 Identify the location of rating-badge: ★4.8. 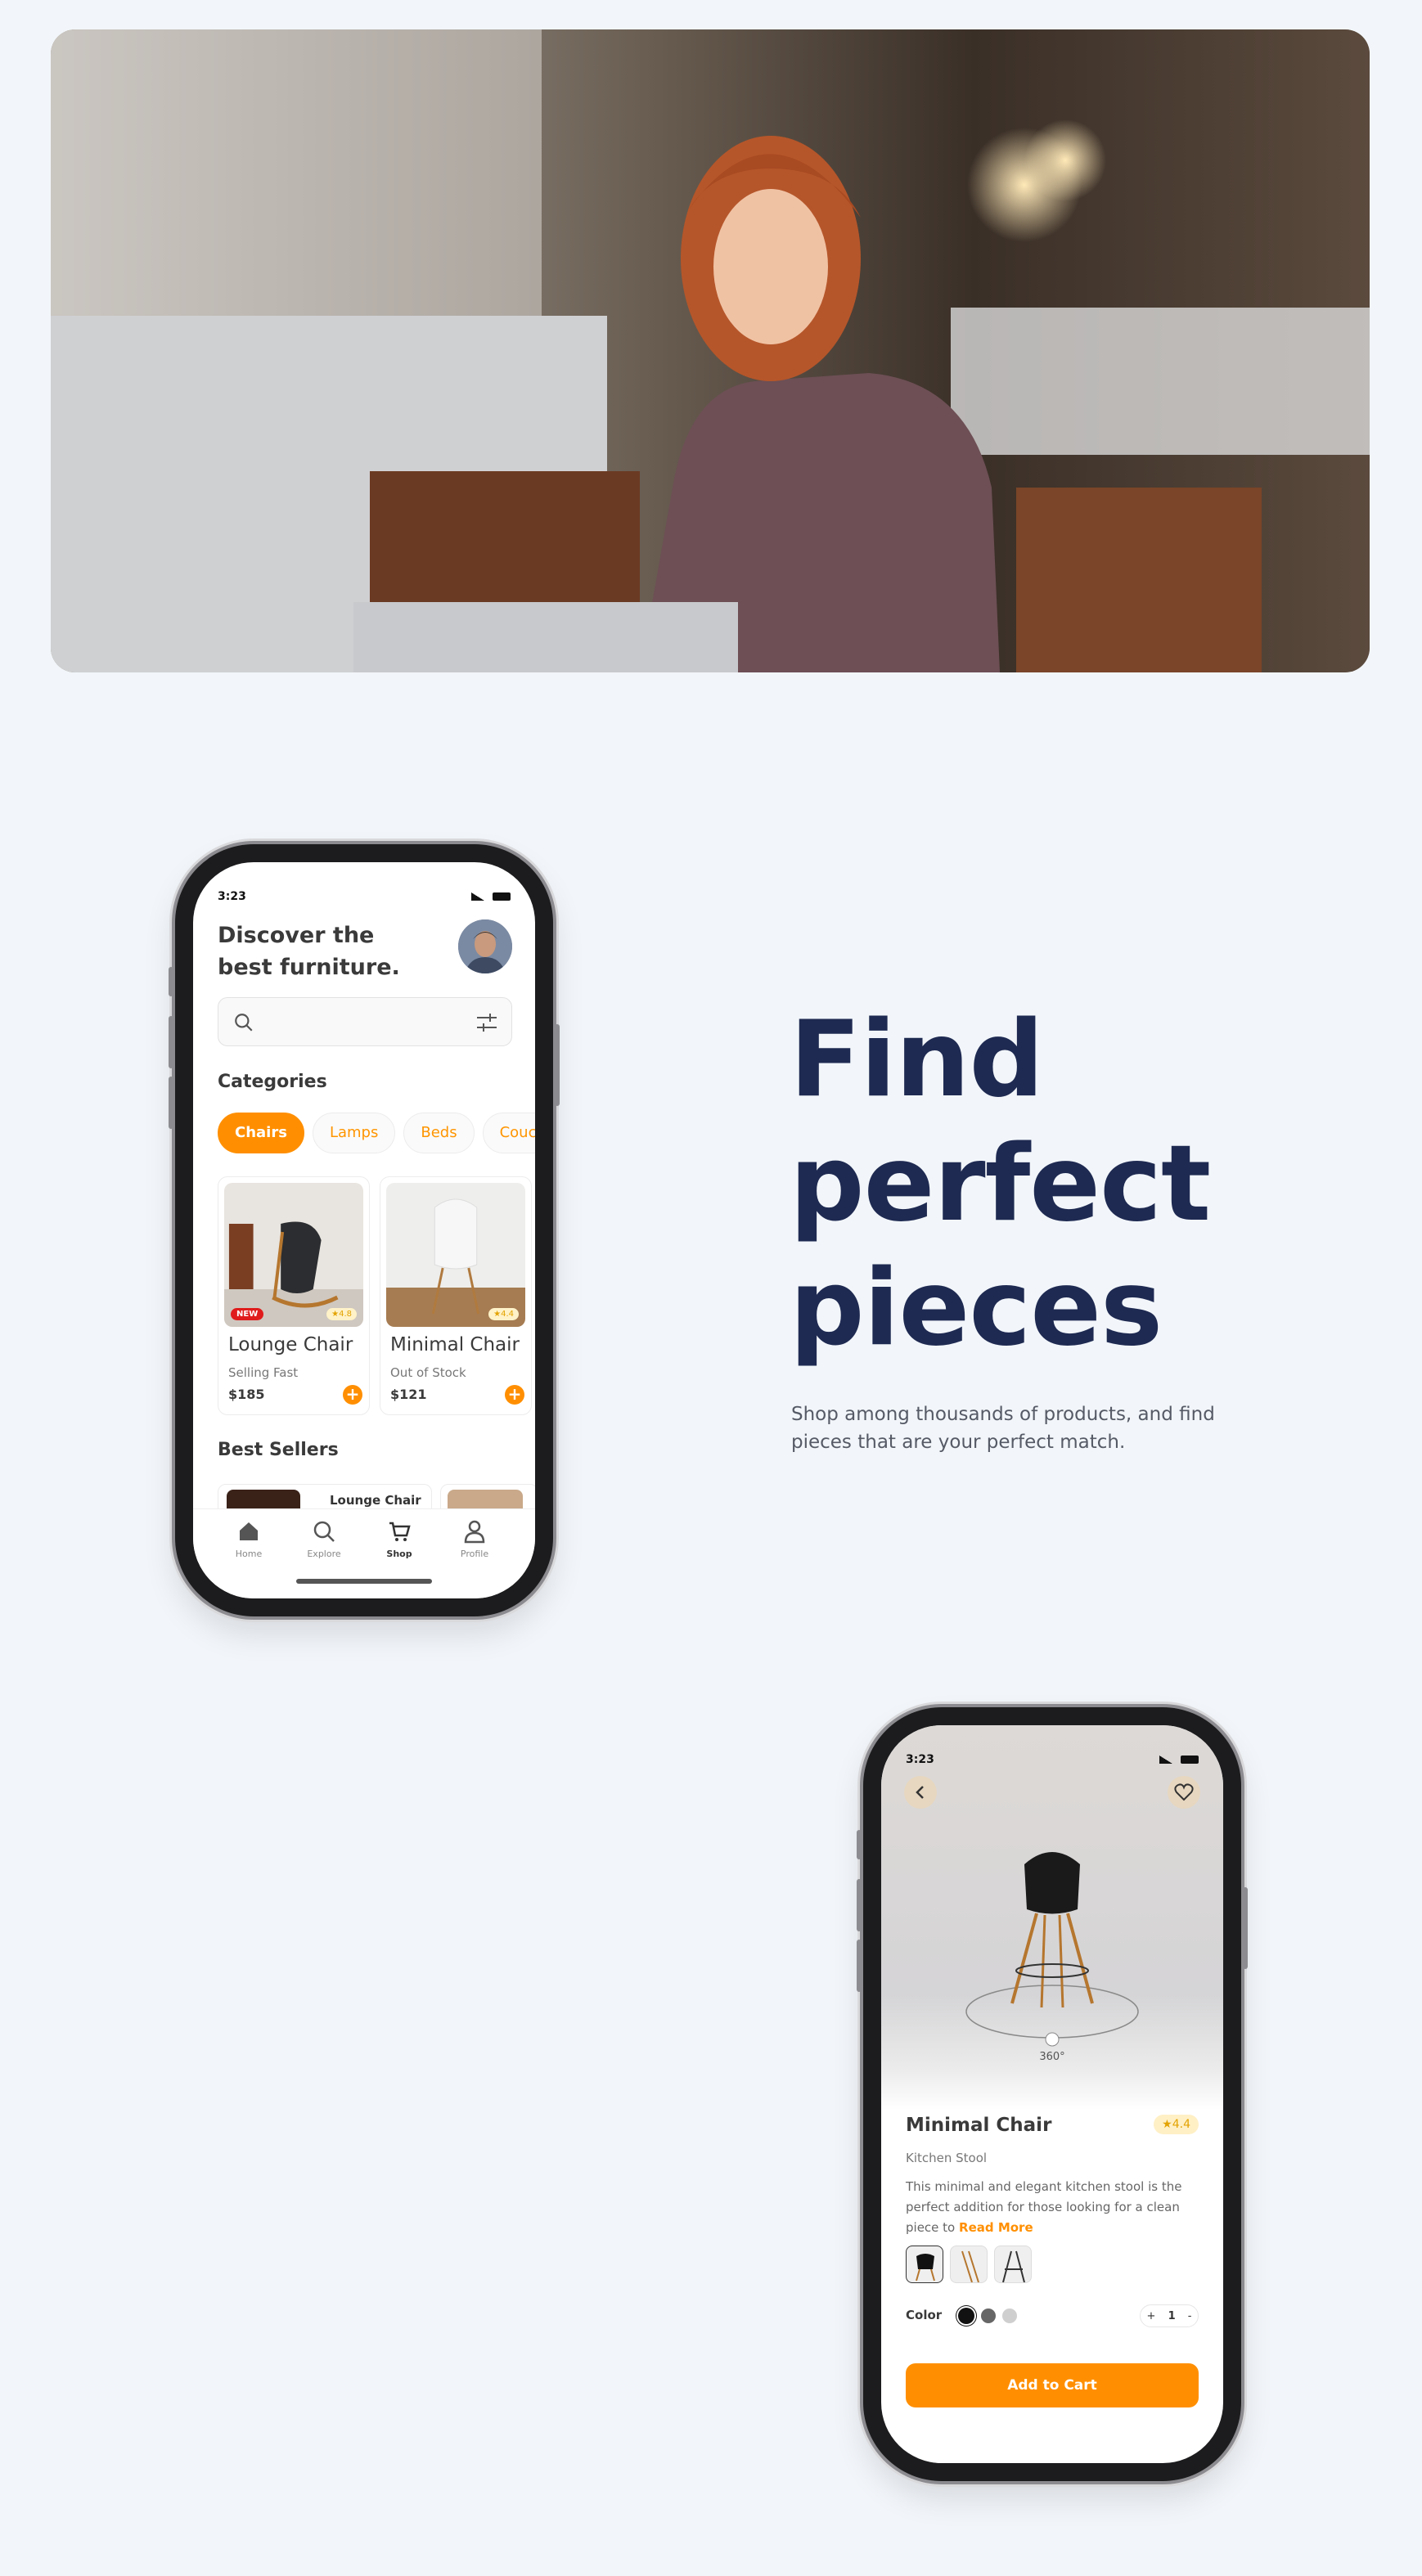
(342, 1314).